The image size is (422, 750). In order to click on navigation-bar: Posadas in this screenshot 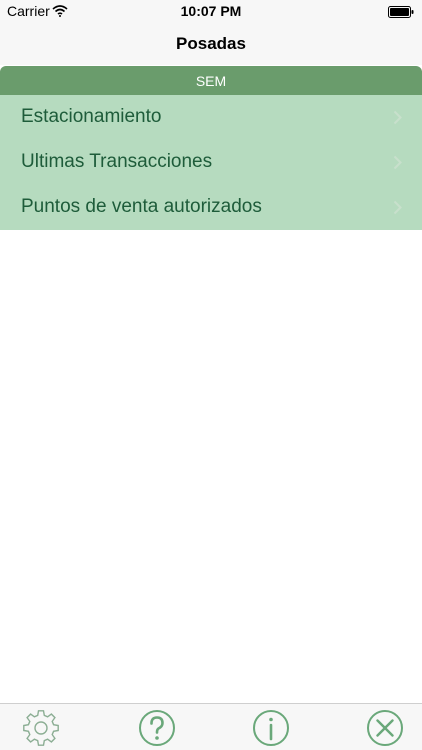, I will do `click(211, 43)`.